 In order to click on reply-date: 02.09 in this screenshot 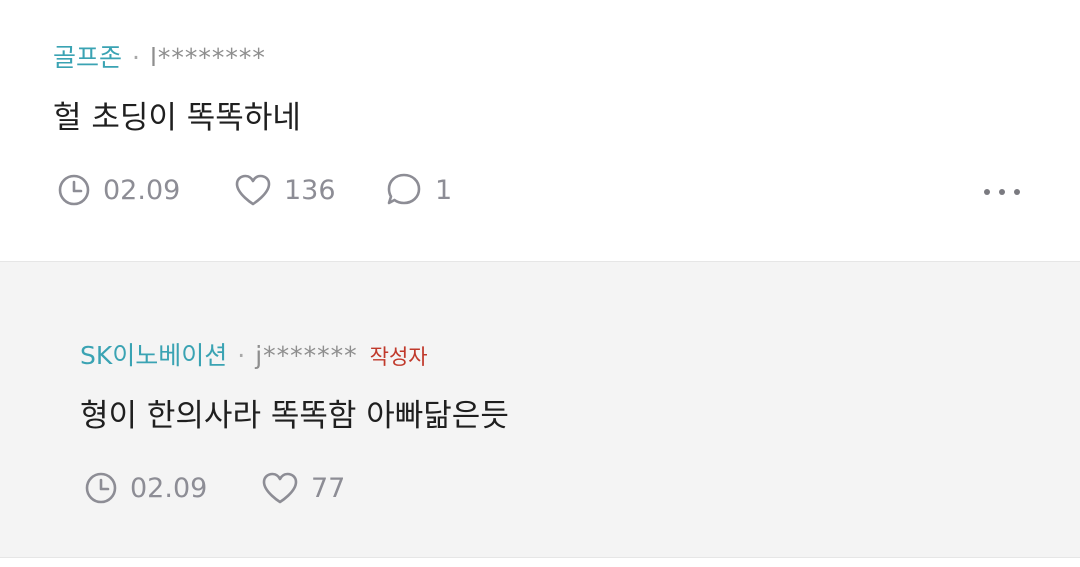, I will do `click(169, 488)`.